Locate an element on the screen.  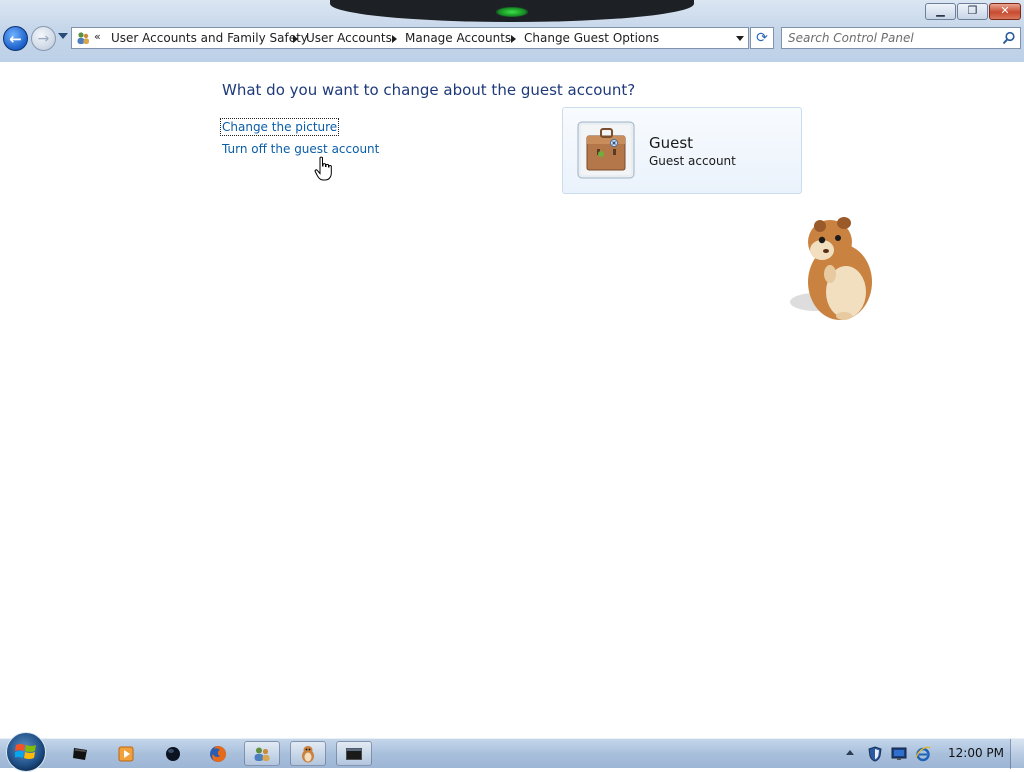
show-desktop-button is located at coordinates (1017, 754).